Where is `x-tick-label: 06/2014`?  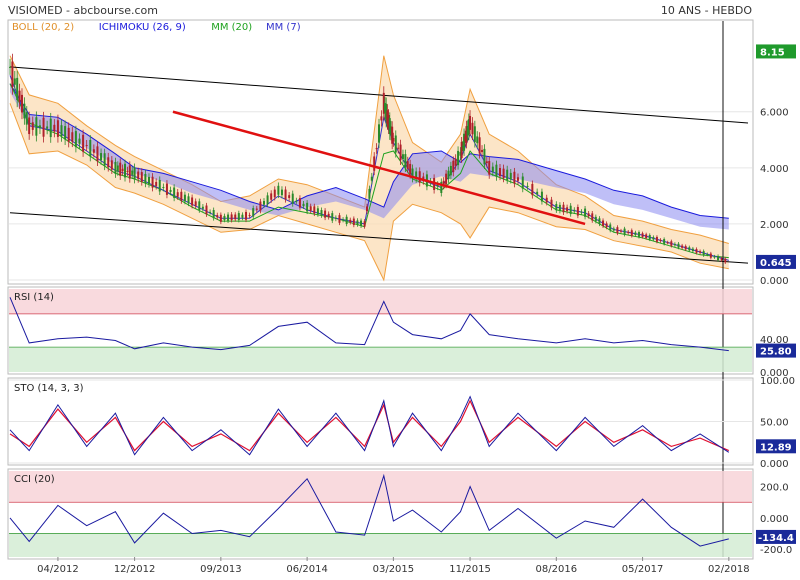 x-tick-label: 06/2014 is located at coordinates (307, 569).